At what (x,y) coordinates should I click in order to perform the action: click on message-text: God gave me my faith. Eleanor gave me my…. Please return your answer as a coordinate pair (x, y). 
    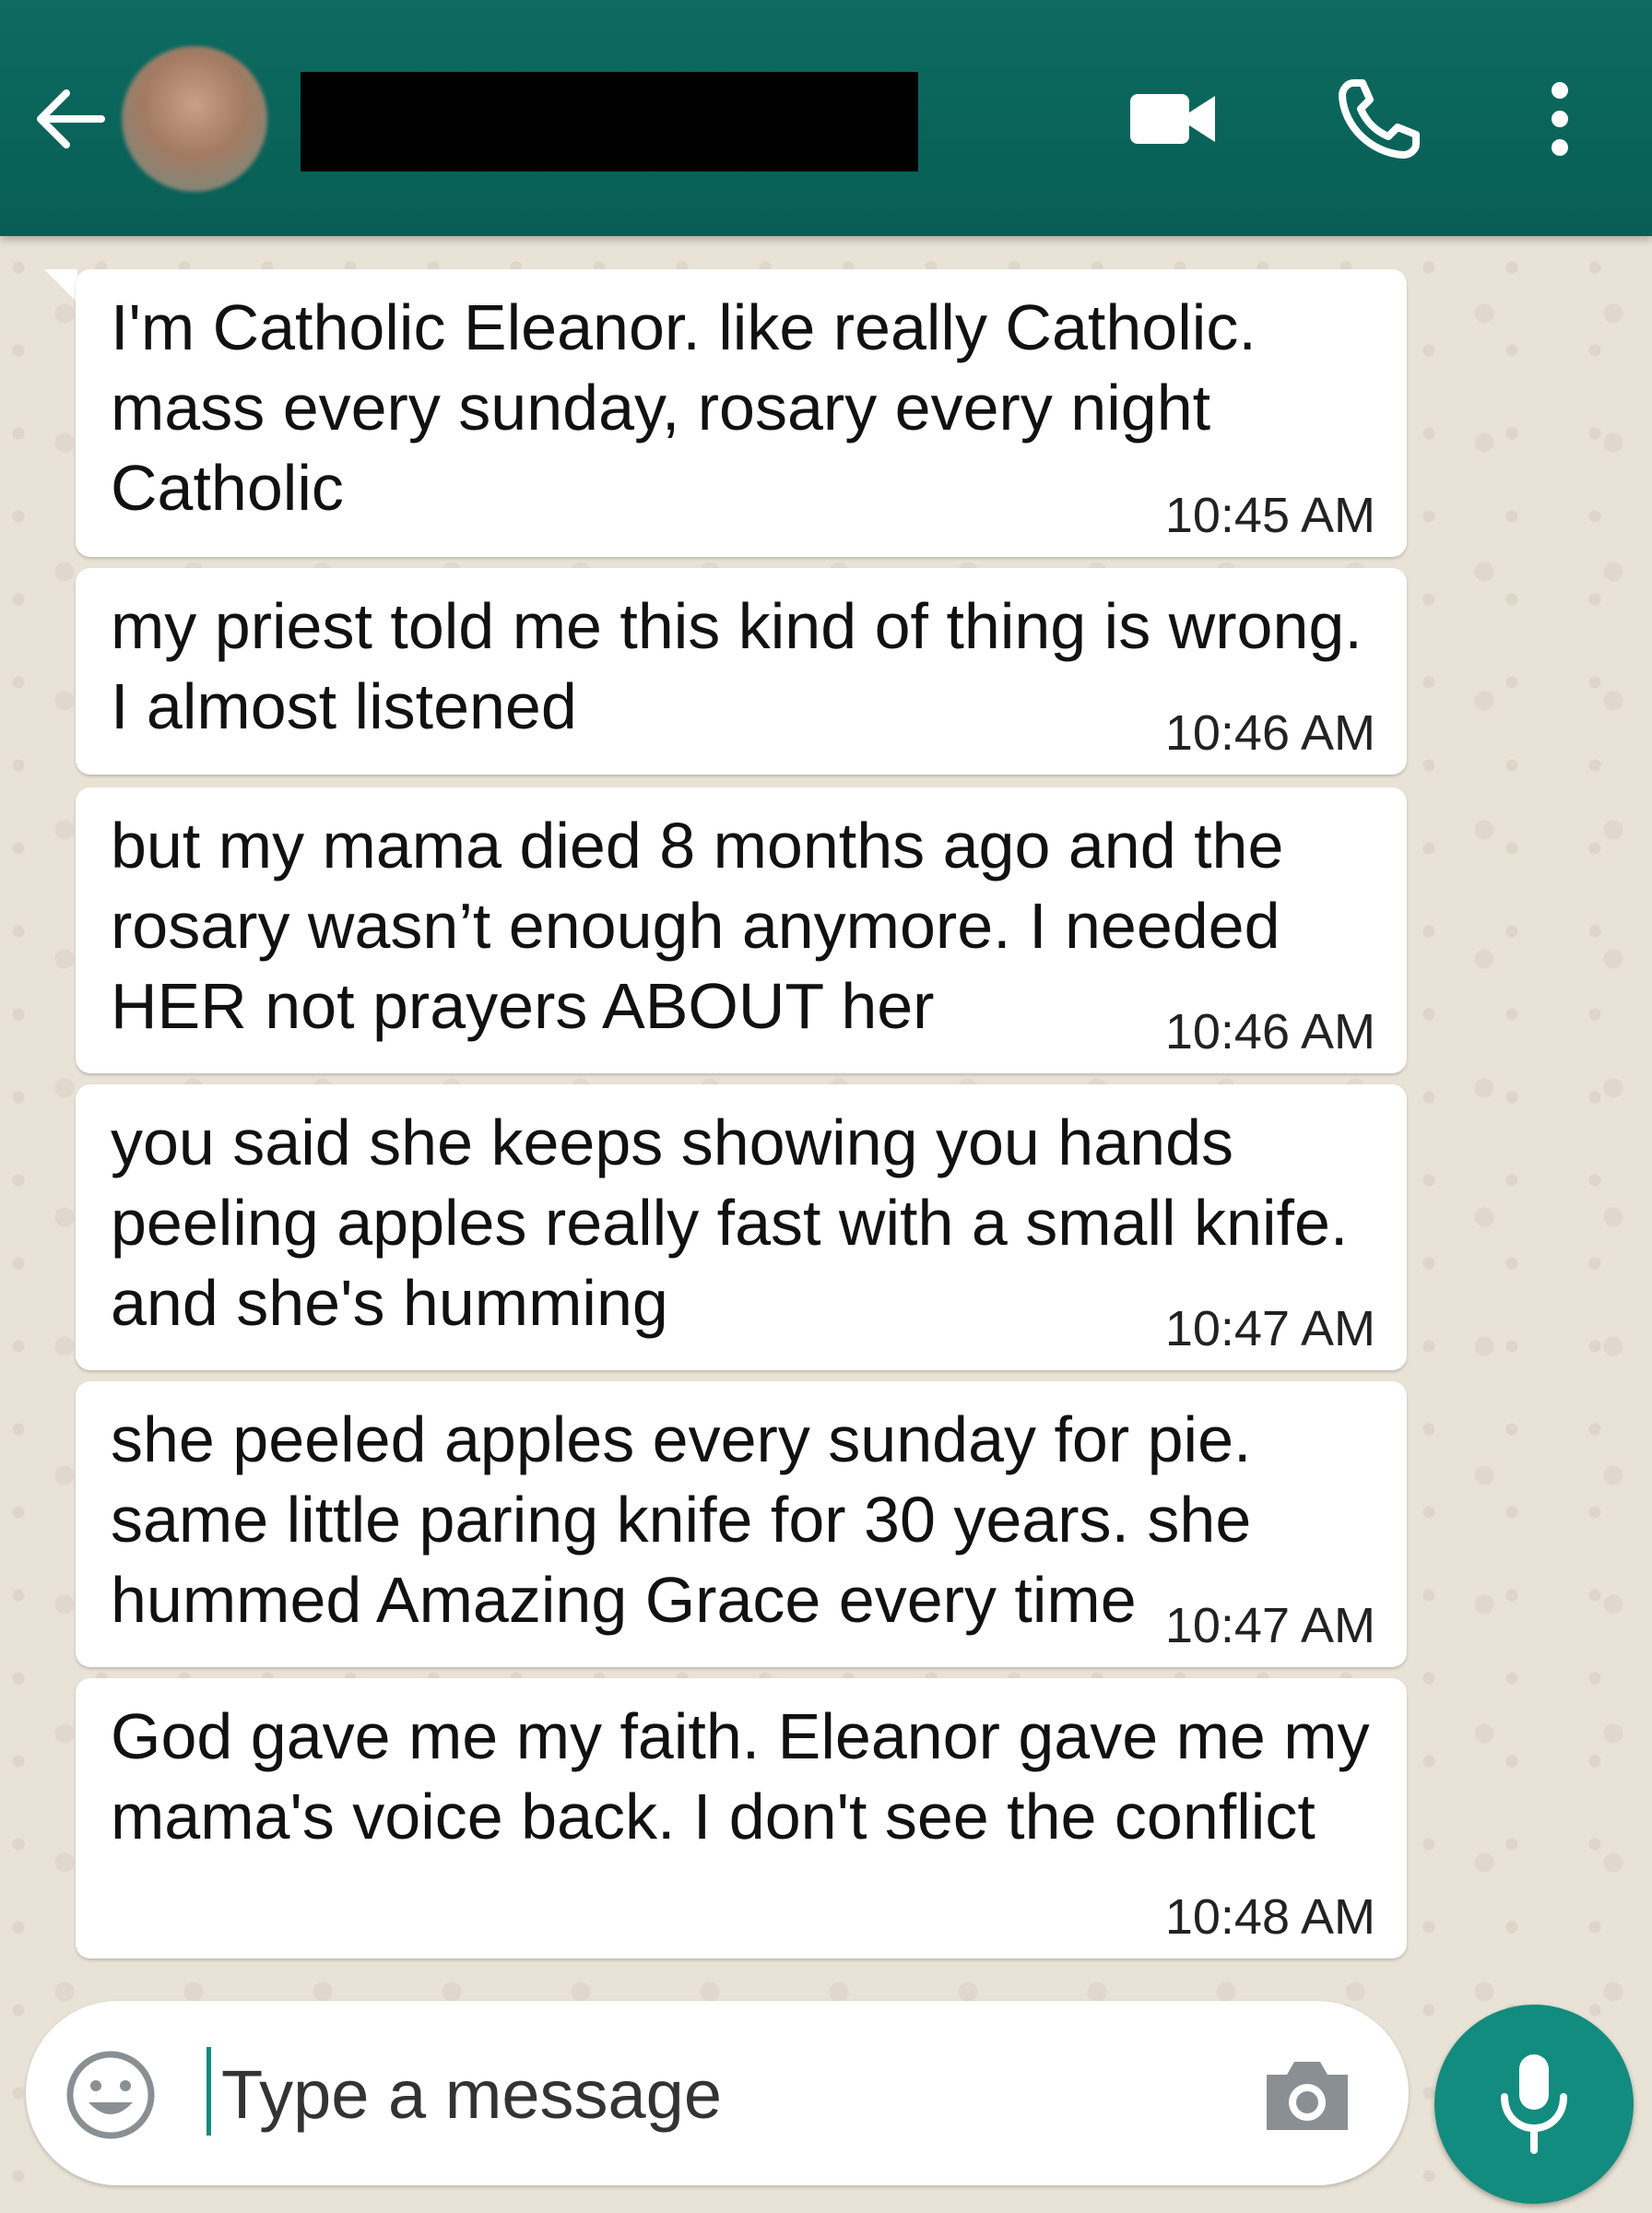
    Looking at the image, I should click on (749, 1776).